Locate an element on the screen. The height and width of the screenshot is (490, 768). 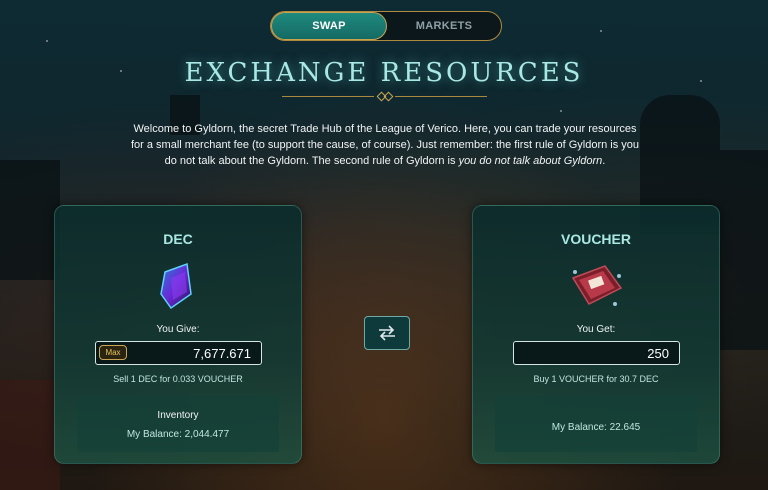
voucher-ticket-icon is located at coordinates (597, 285).